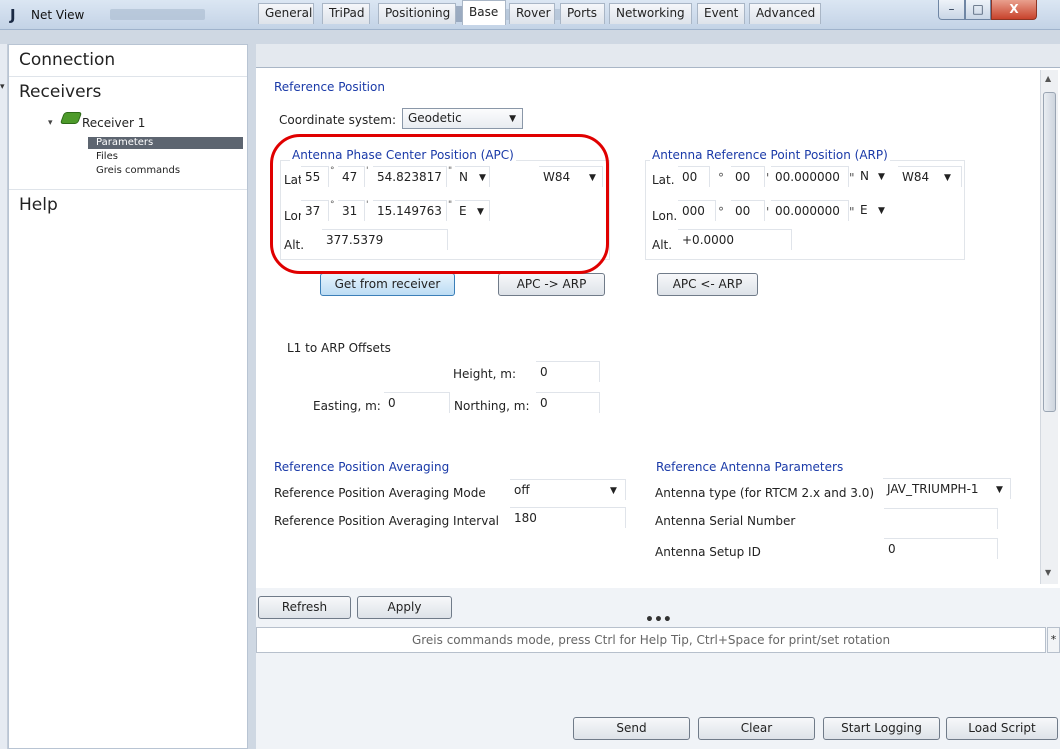 This screenshot has height=749, width=1060. Describe the element at coordinates (876, 176) in the screenshot. I see `arp-lat-hemisphere-select: N ▼` at that location.